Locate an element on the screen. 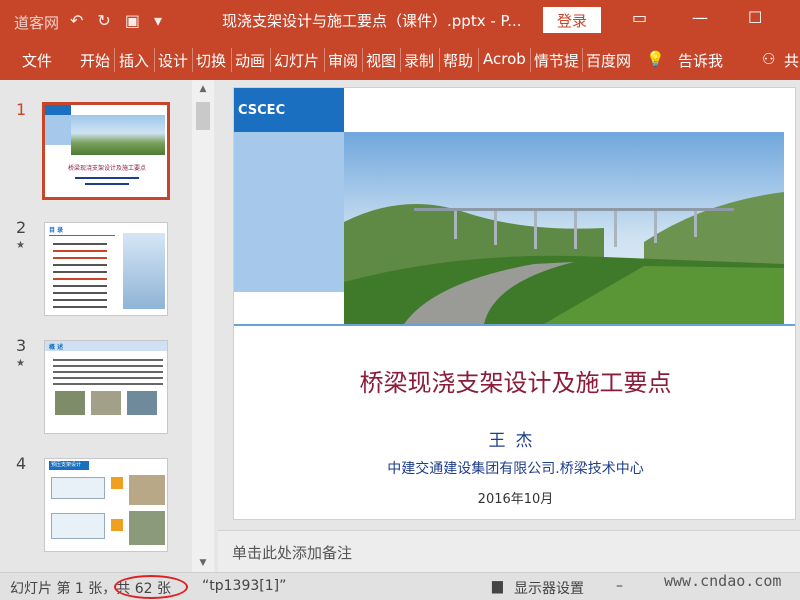 Image resolution: width=800 pixels, height=600 pixels. highlight-circle is located at coordinates (151, 587).